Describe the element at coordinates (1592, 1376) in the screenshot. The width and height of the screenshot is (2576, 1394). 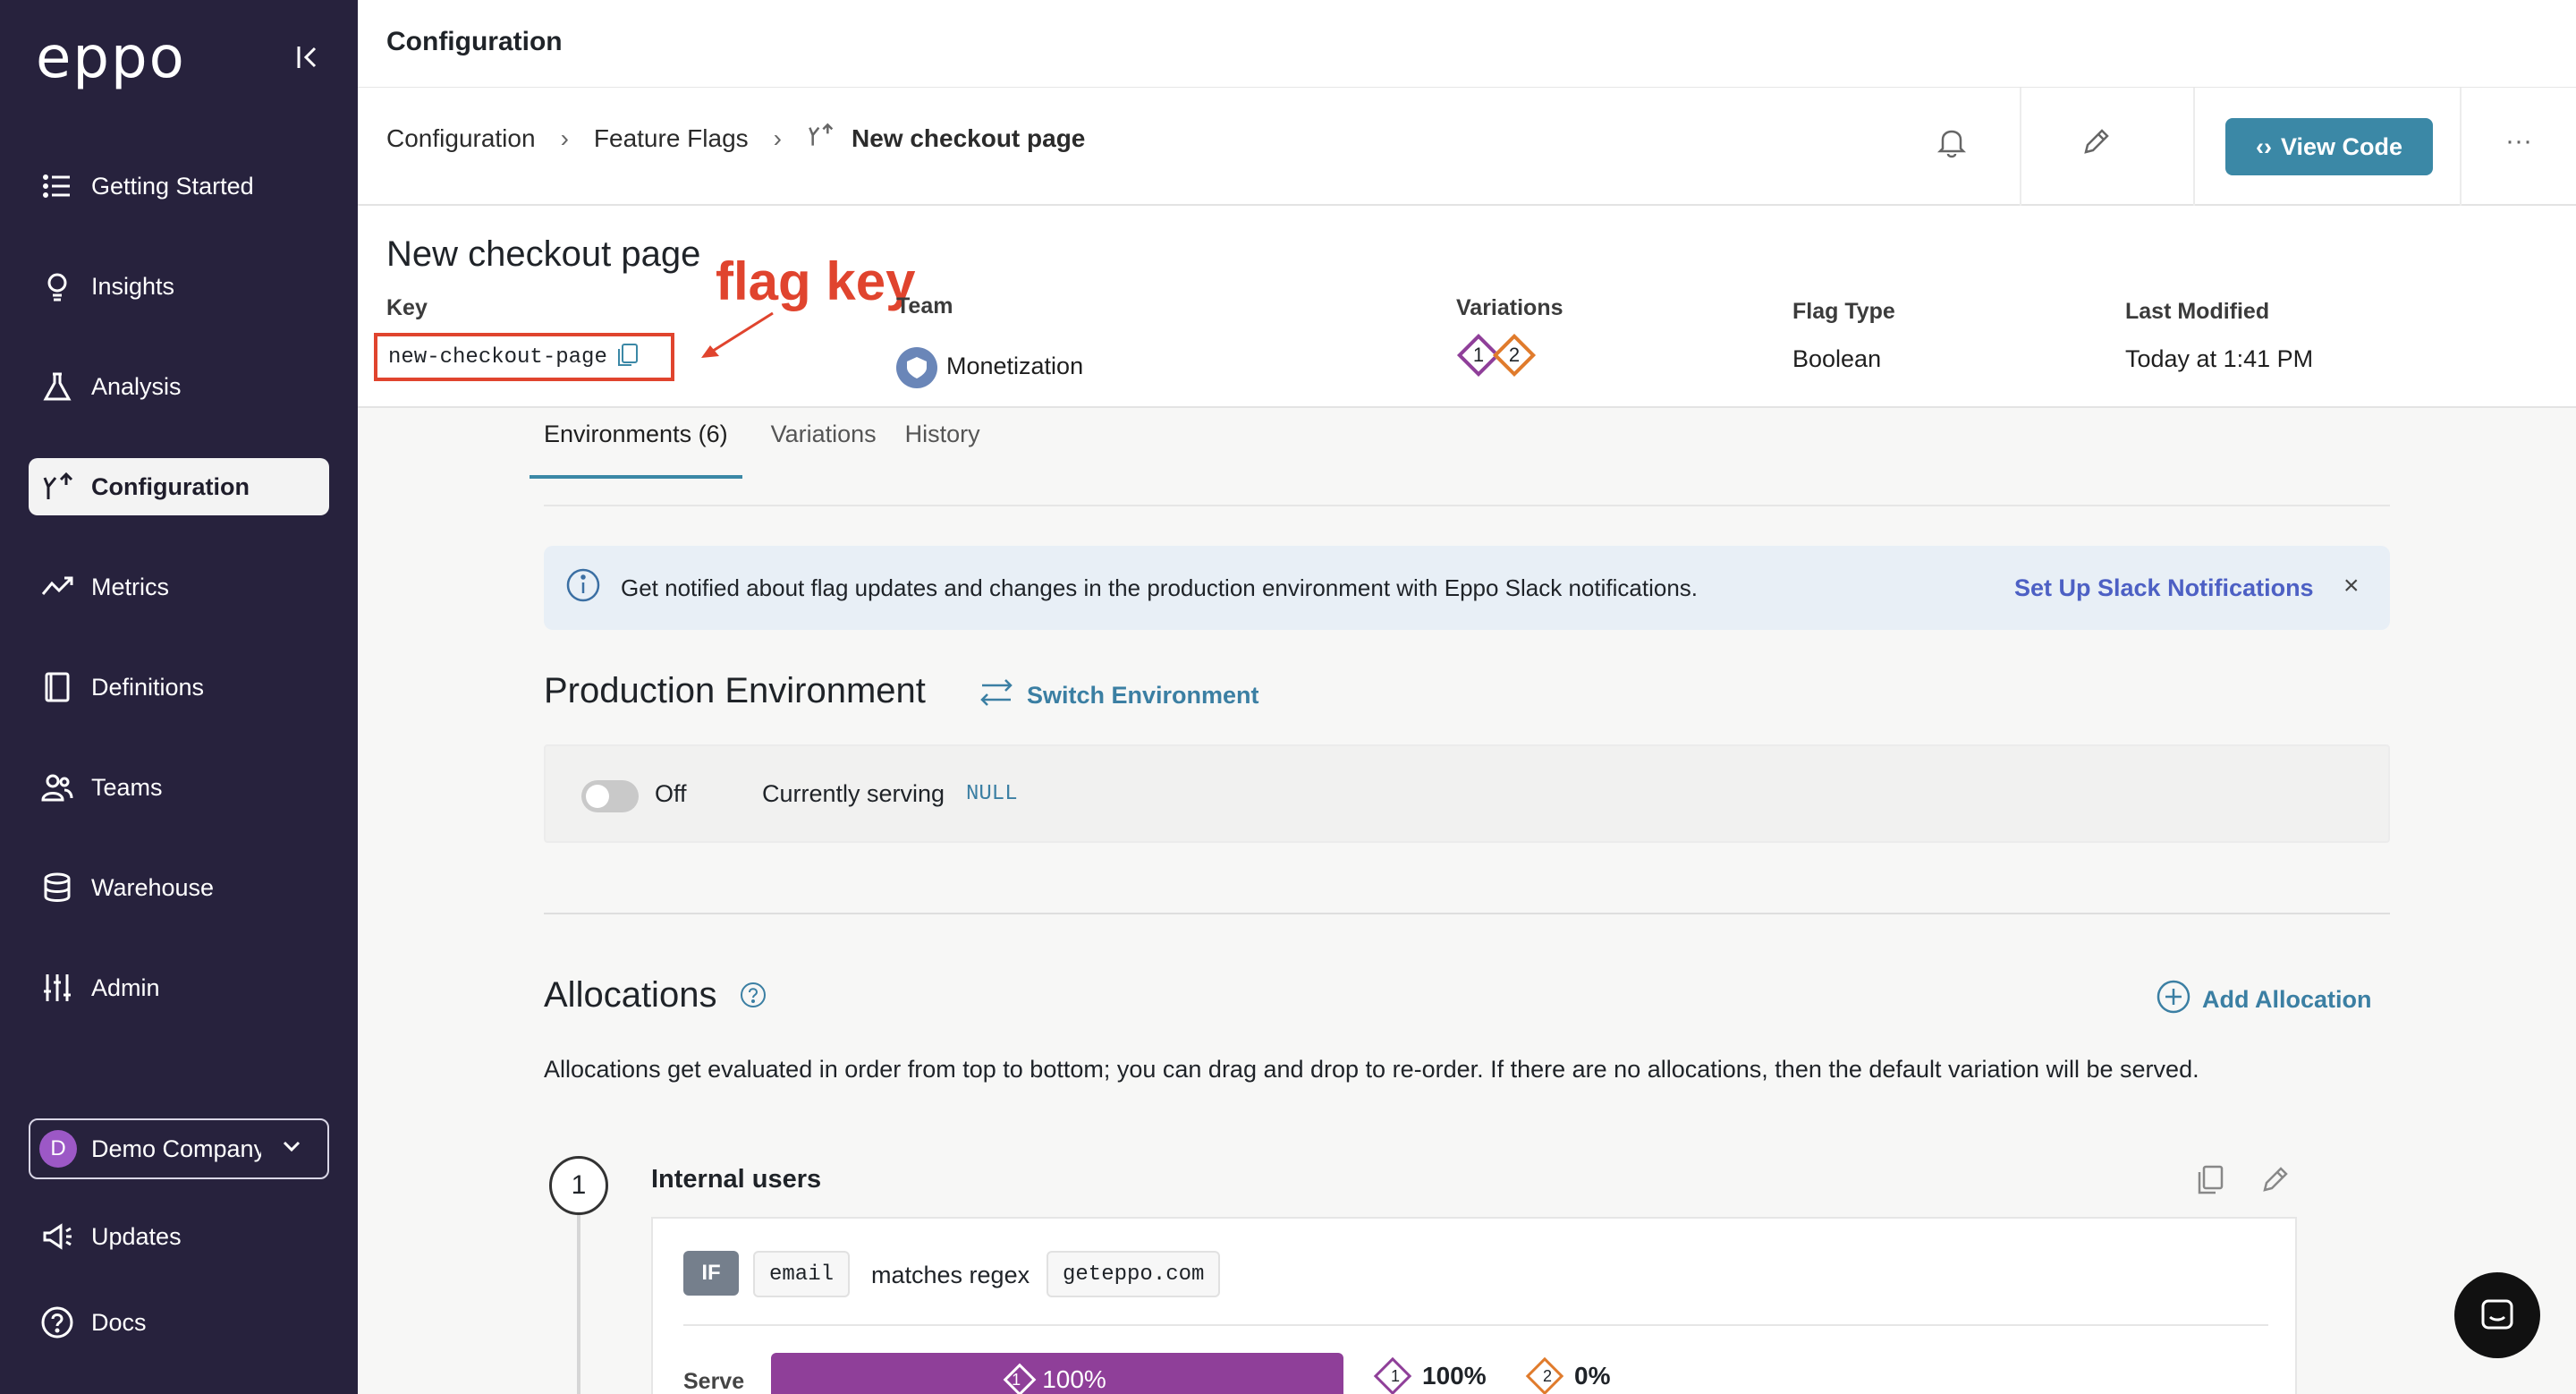
I see `split-2-pct: 0%` at that location.